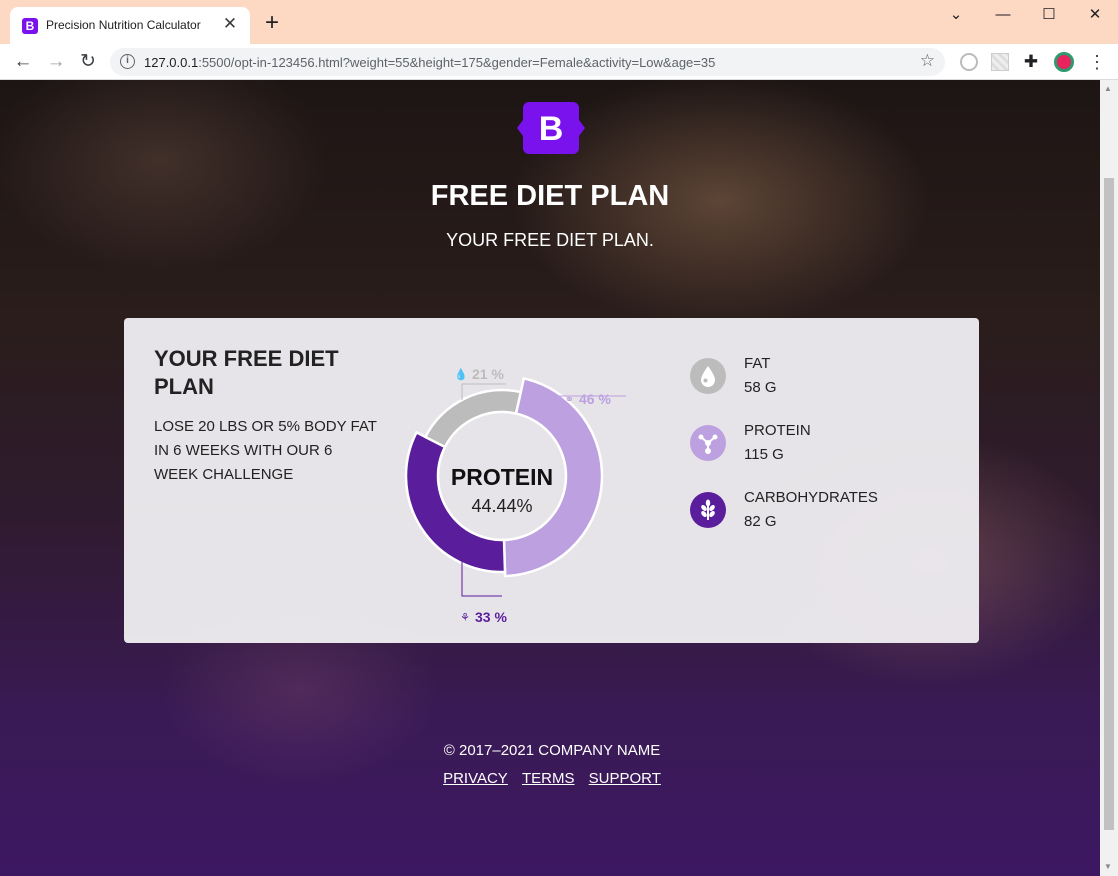 The image size is (1118, 876). Describe the element at coordinates (1108, 866) in the screenshot. I see `scroll-down-arrow-icon: ▼` at that location.